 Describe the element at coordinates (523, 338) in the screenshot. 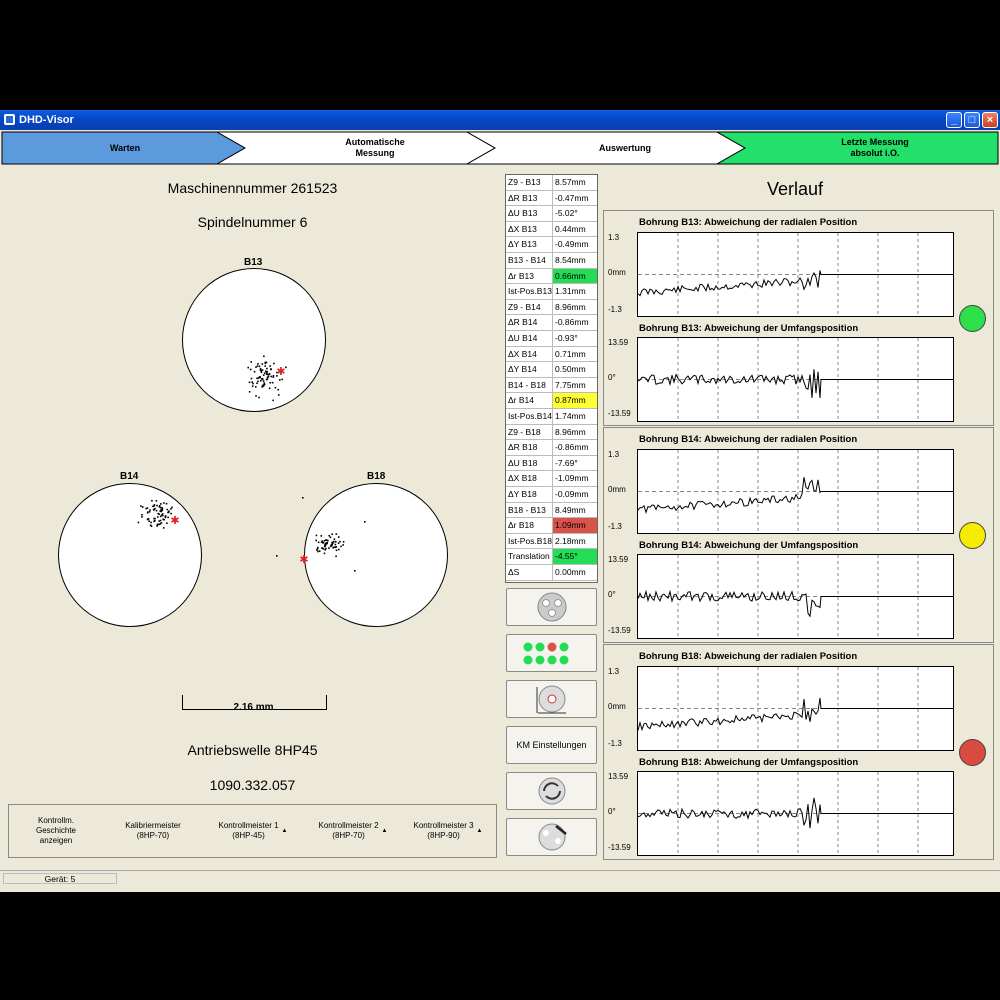

I see `measurement-key: ΔU B14` at that location.